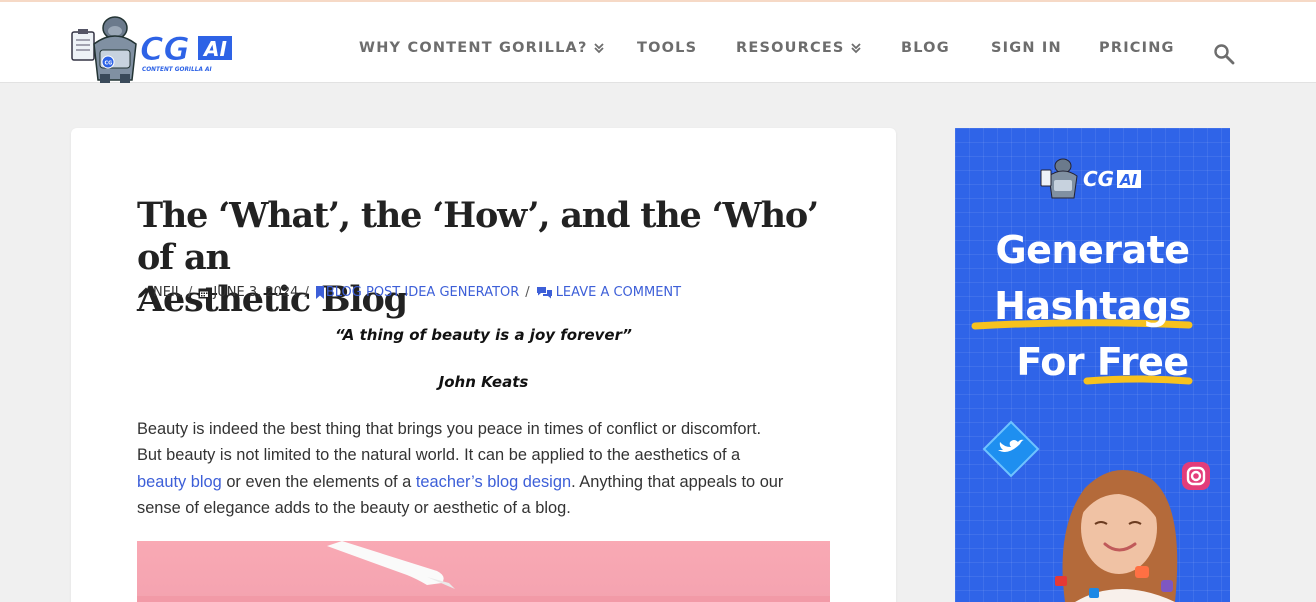 This screenshot has height=602, width=1316. I want to click on nav-item-label: SIGN IN, so click(1026, 48).